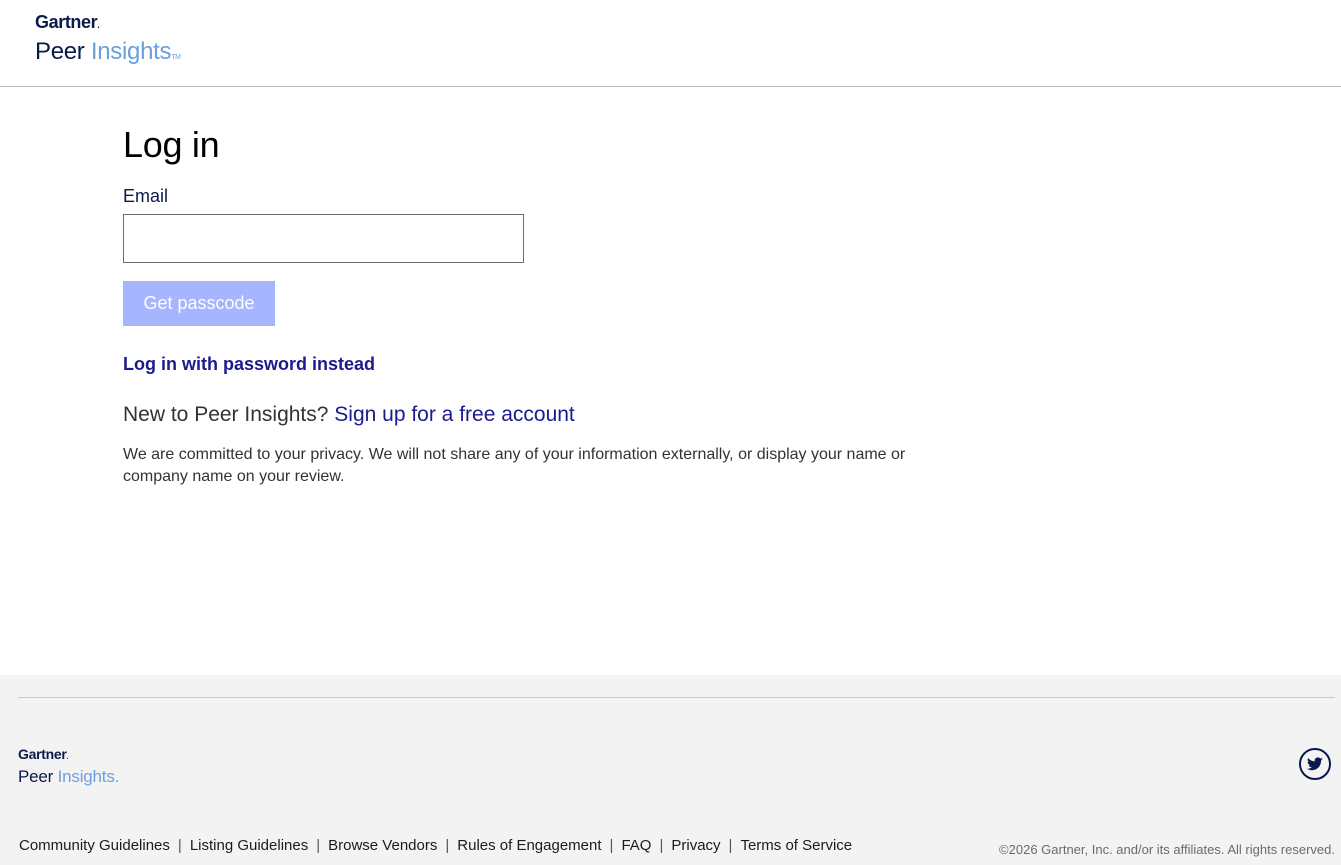  What do you see at coordinates (323, 238) in the screenshot?
I see `email-field` at bounding box center [323, 238].